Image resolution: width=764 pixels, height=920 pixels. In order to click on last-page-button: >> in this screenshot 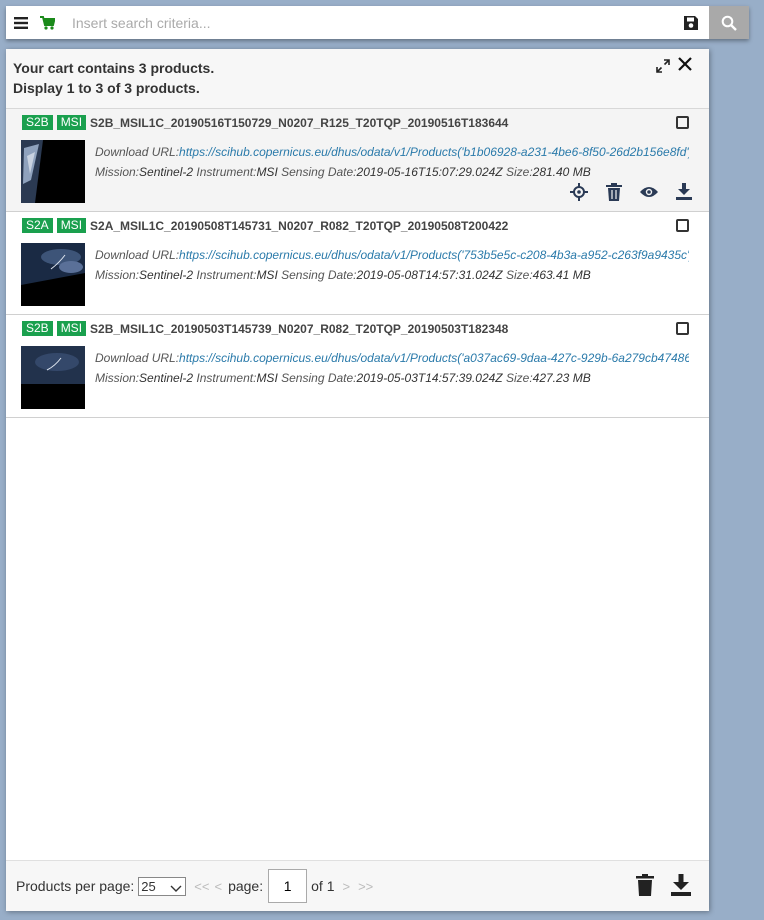, I will do `click(365, 886)`.